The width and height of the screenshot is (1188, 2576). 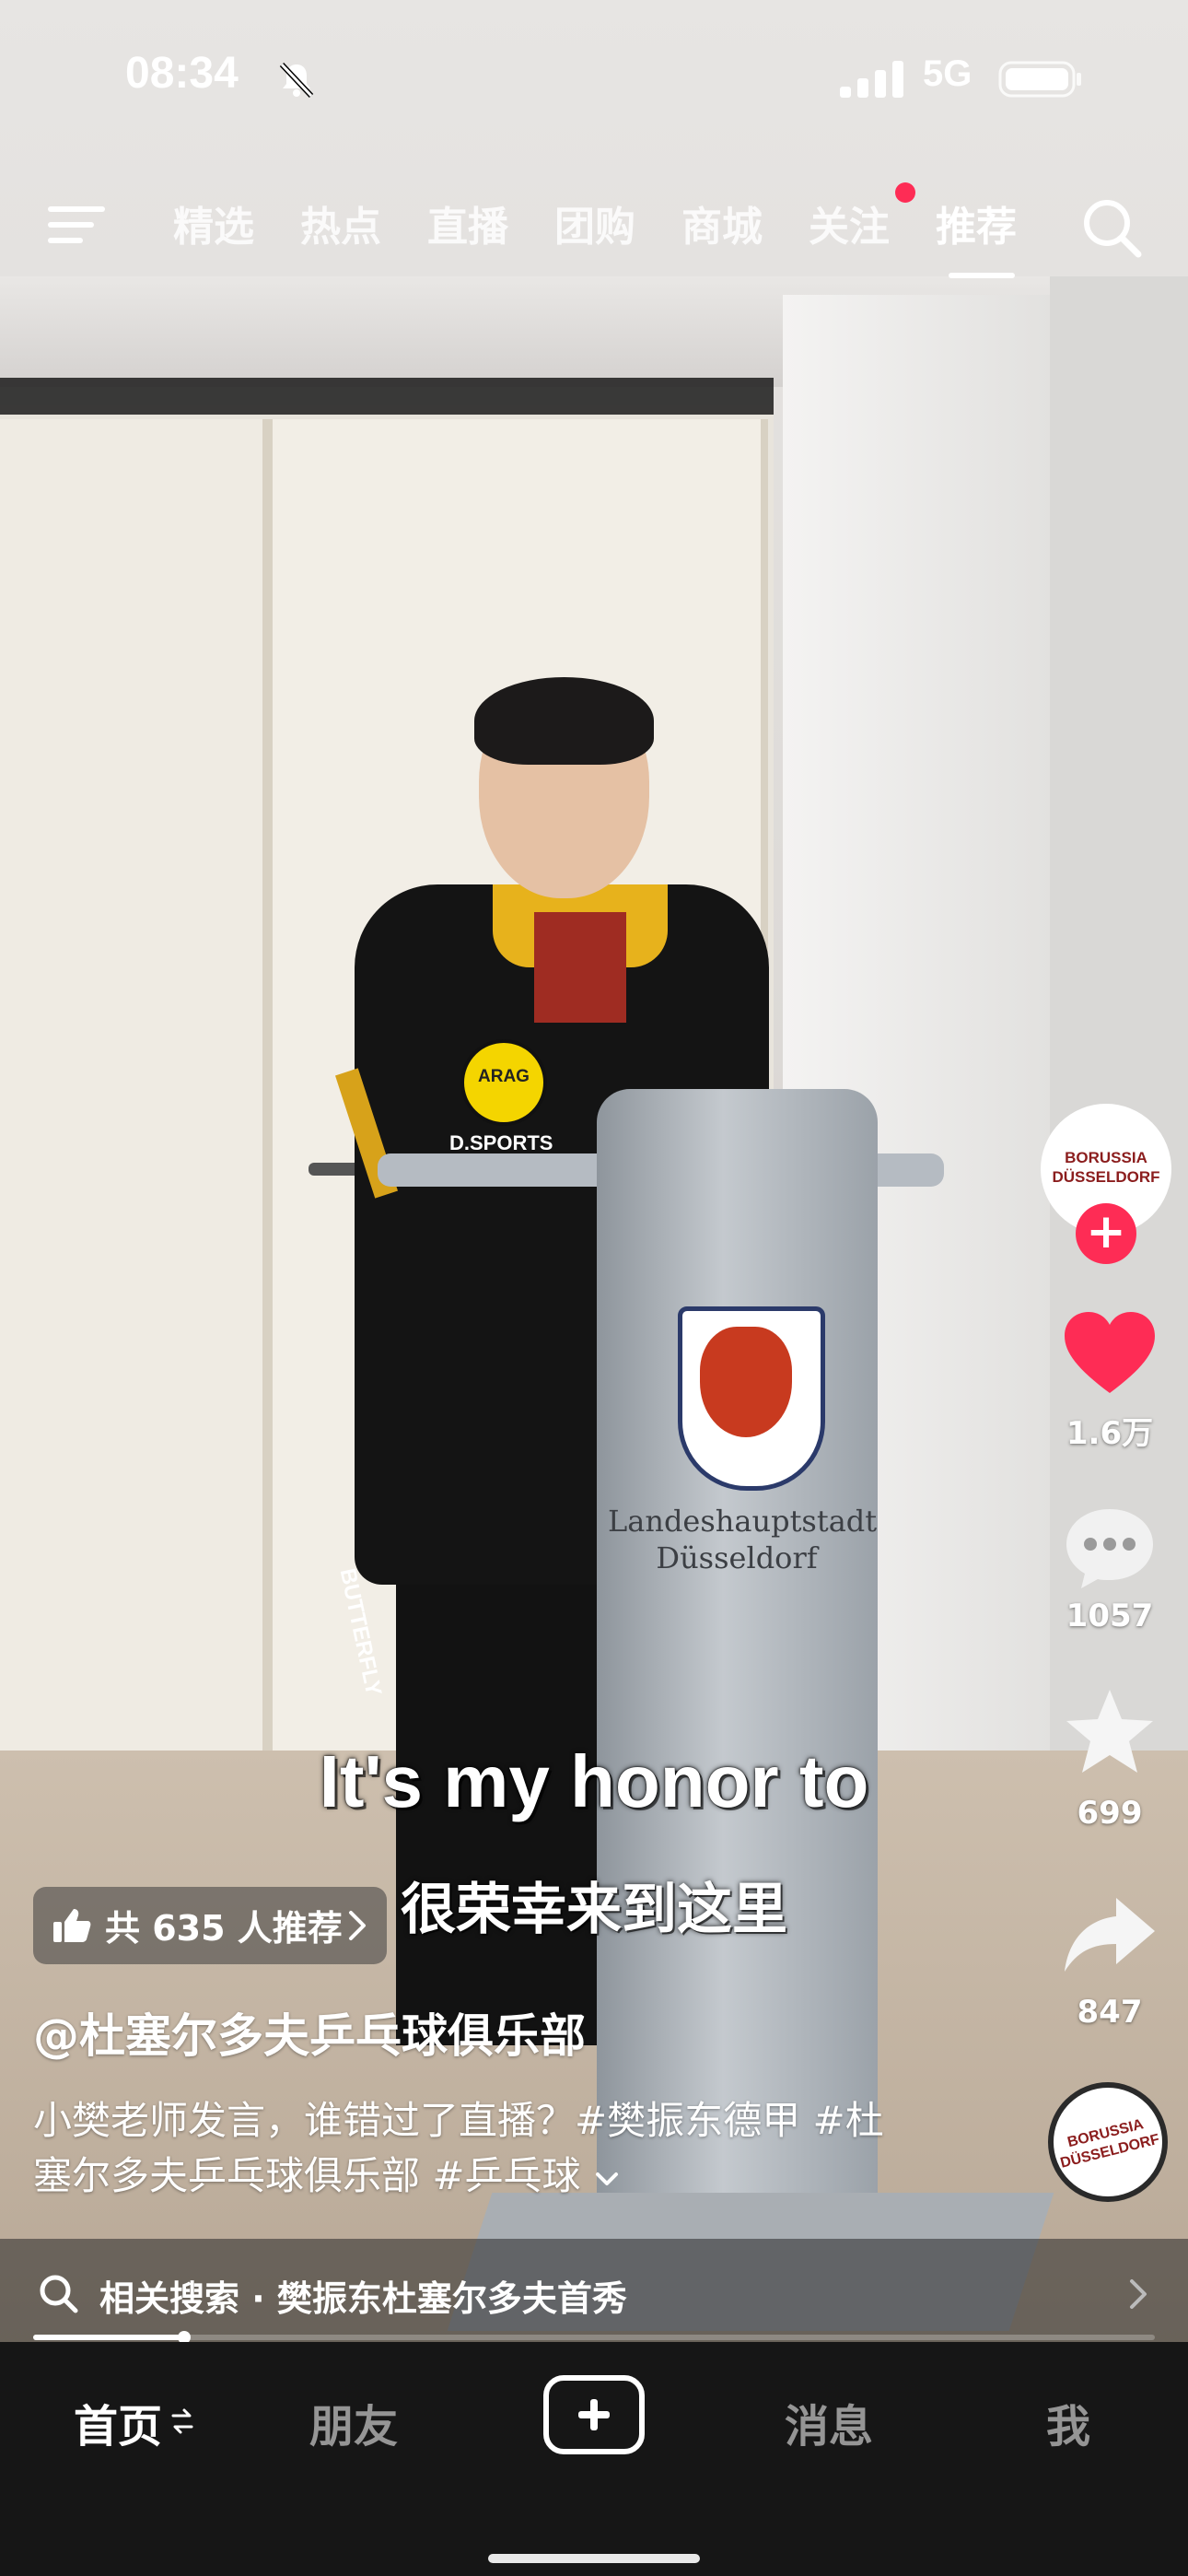 What do you see at coordinates (357, 1926) in the screenshot?
I see `chevron-right-icon` at bounding box center [357, 1926].